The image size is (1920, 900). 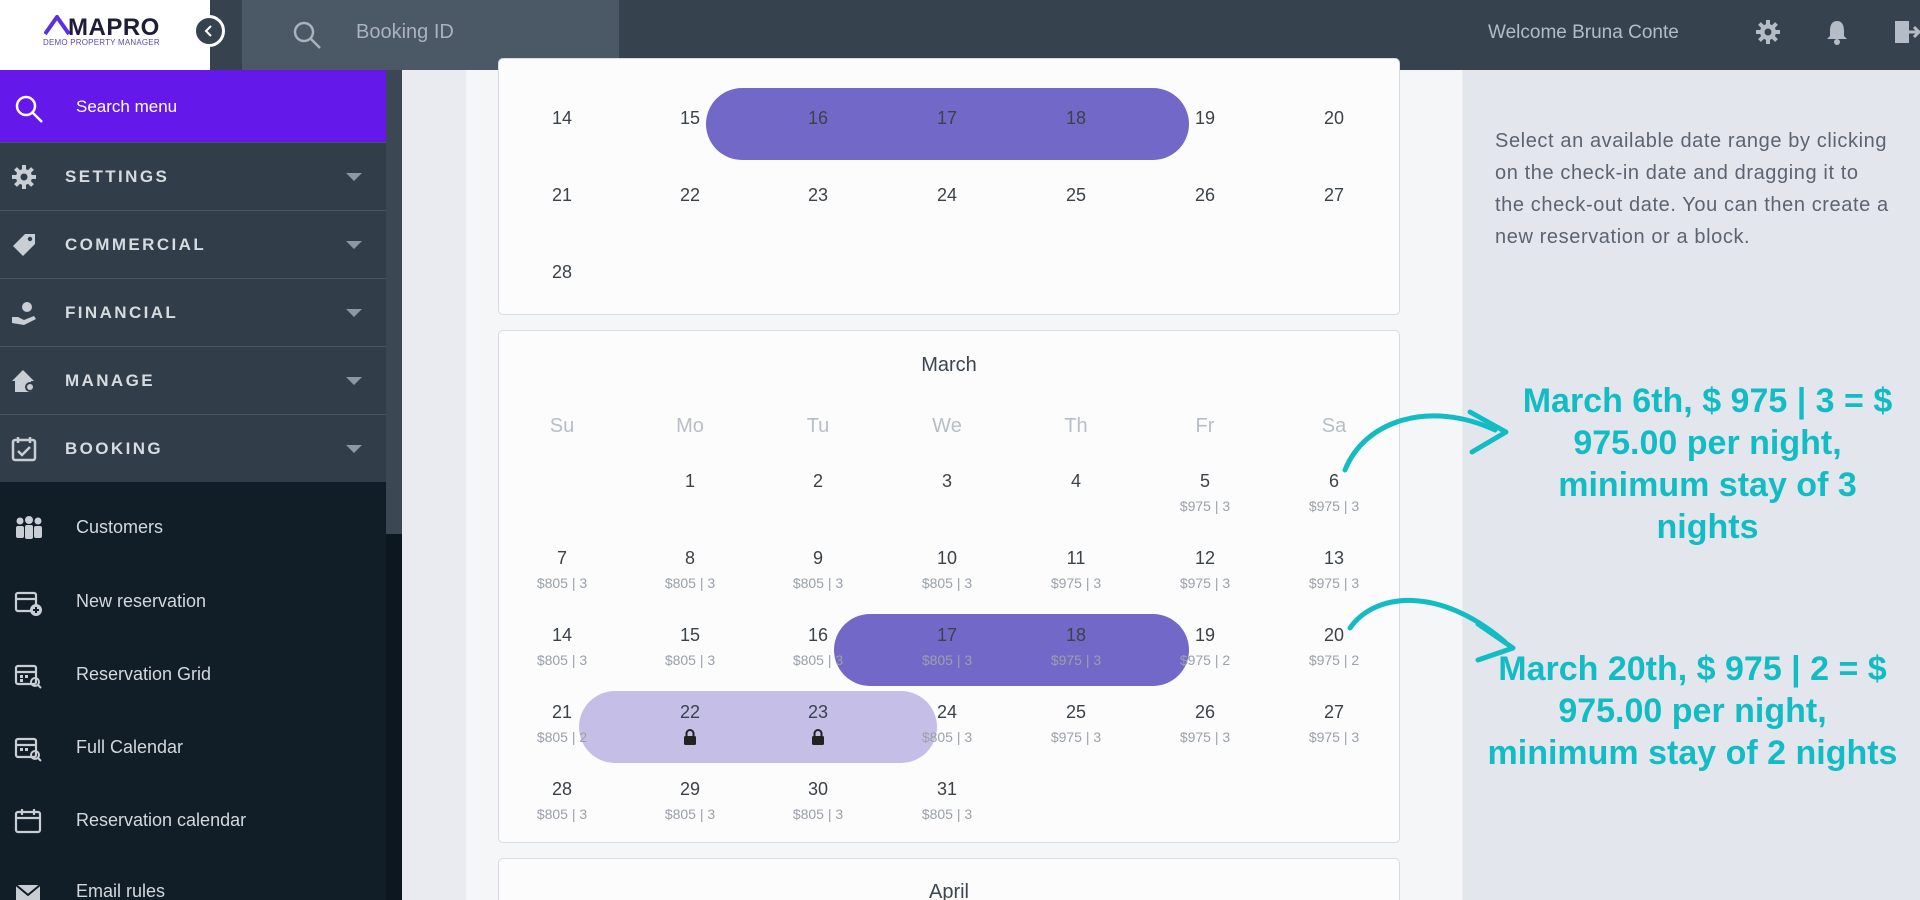 I want to click on chevron-left-icon, so click(x=208, y=31).